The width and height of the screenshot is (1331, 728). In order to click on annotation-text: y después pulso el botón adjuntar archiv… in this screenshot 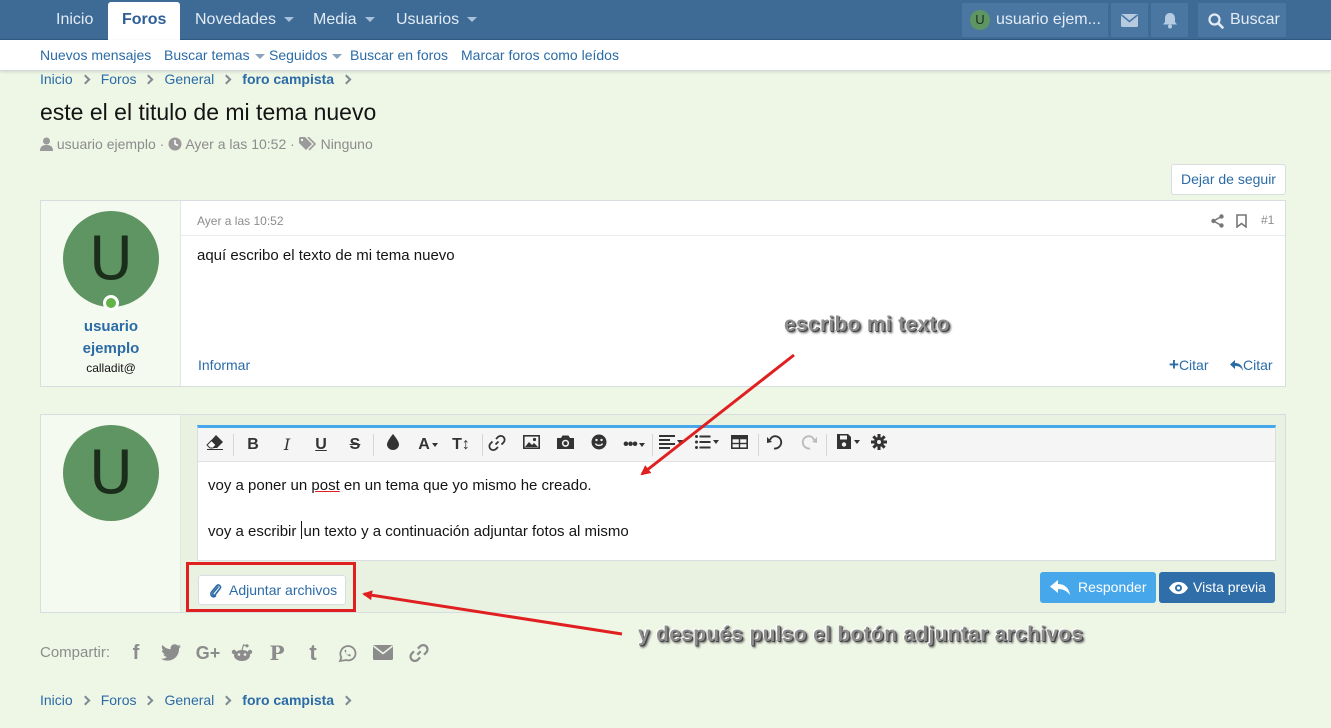, I will do `click(861, 634)`.